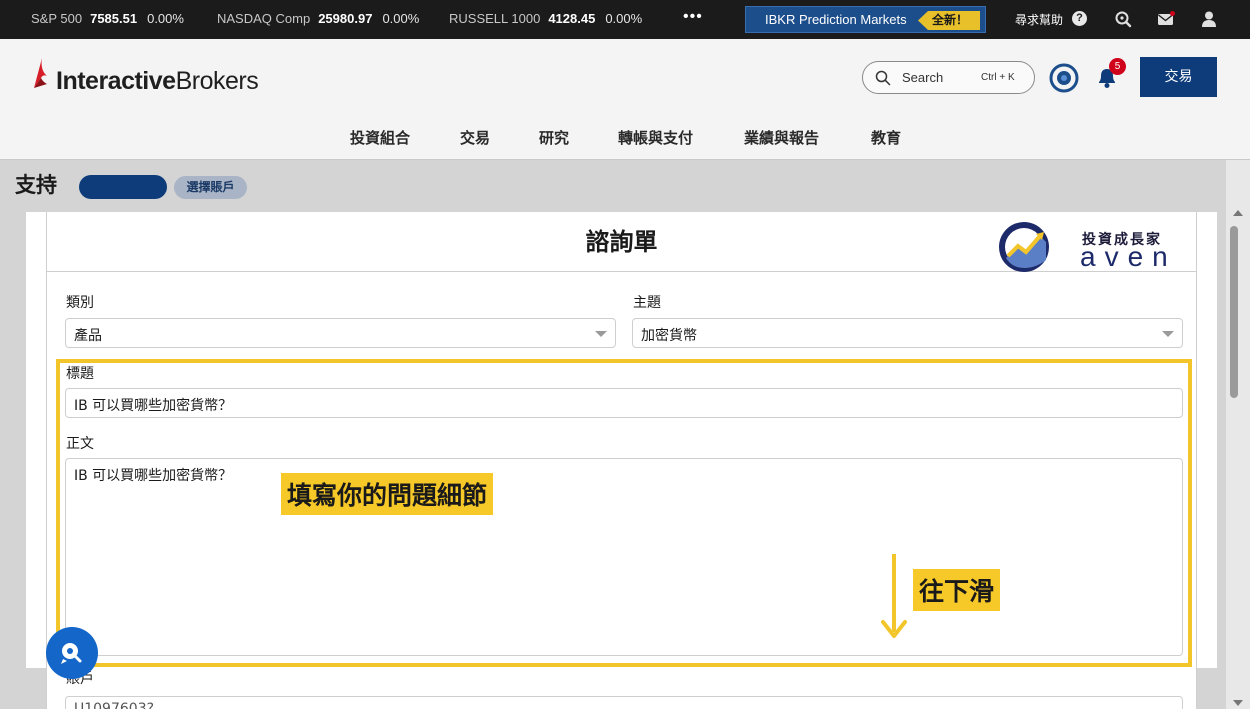 This screenshot has width=1250, height=709. Describe the element at coordinates (923, 77) in the screenshot. I see `search-placeholder: Search` at that location.